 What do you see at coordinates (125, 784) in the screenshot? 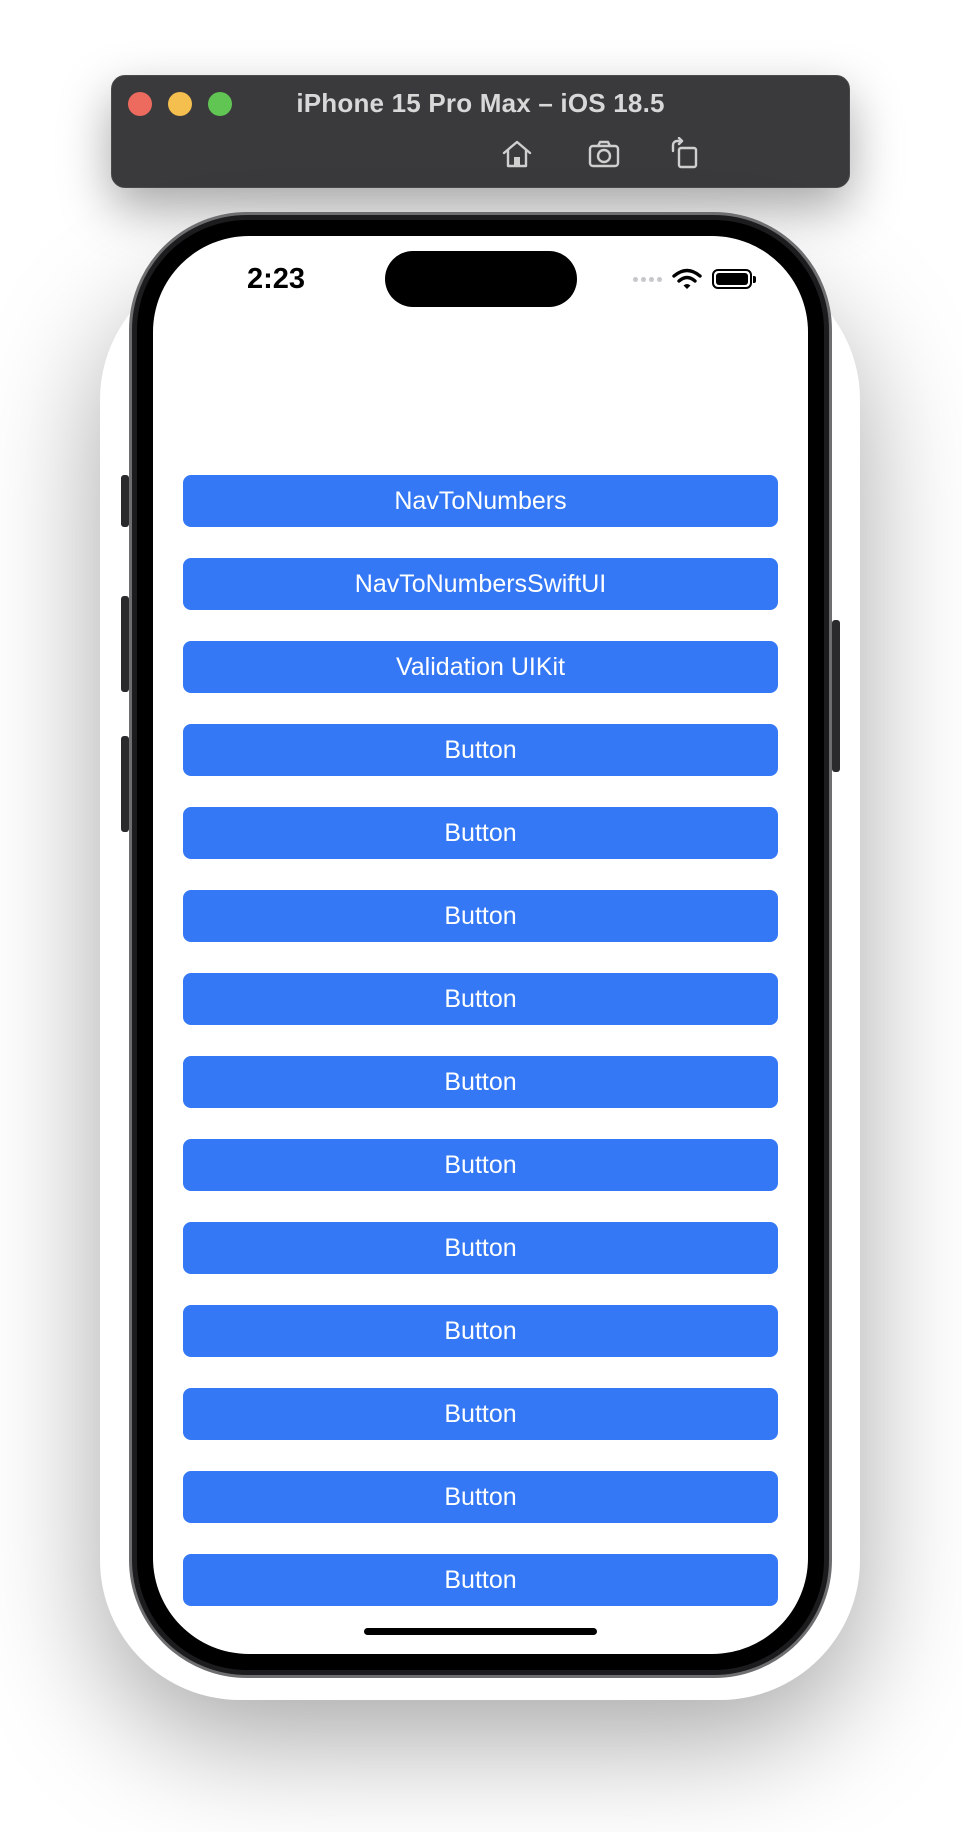
I see `volume-down-button` at bounding box center [125, 784].